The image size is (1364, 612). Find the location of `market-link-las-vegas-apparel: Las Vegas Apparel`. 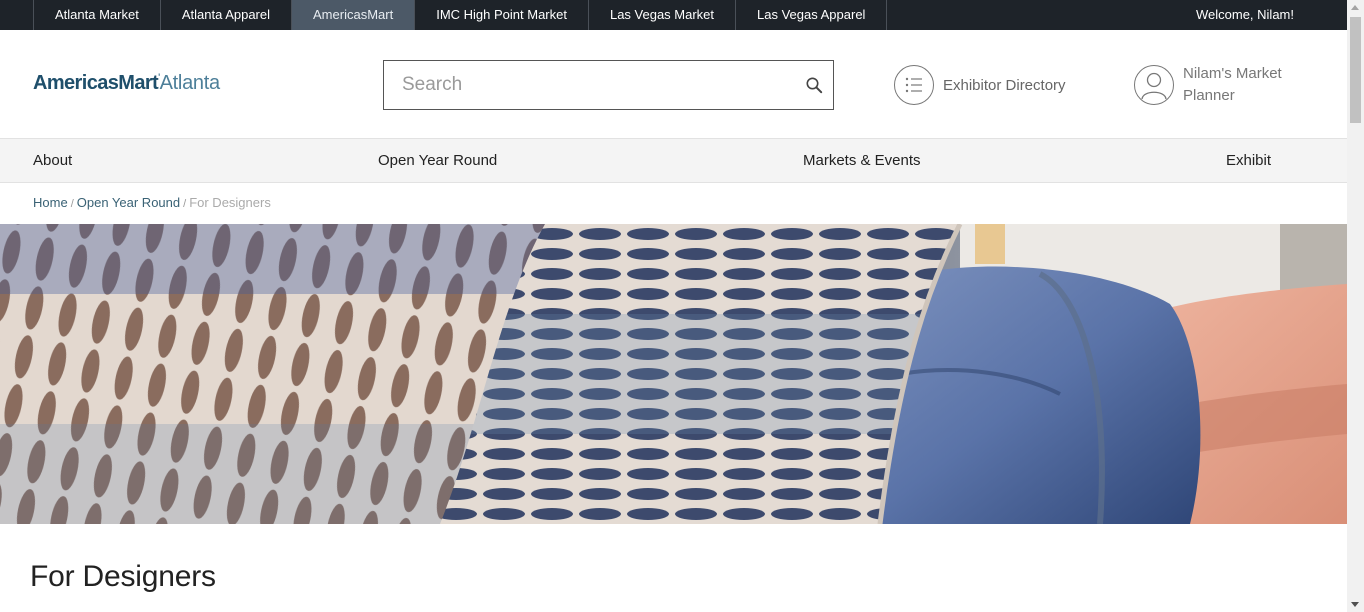

market-link-las-vegas-apparel: Las Vegas Apparel is located at coordinates (812, 15).